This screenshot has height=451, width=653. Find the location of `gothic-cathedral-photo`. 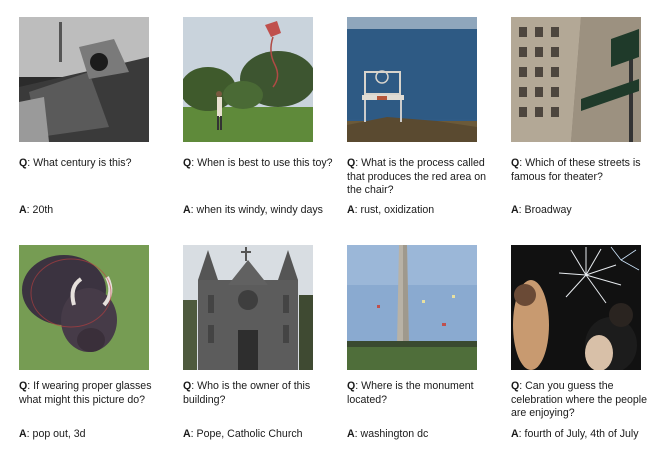

gothic-cathedral-photo is located at coordinates (248, 307).